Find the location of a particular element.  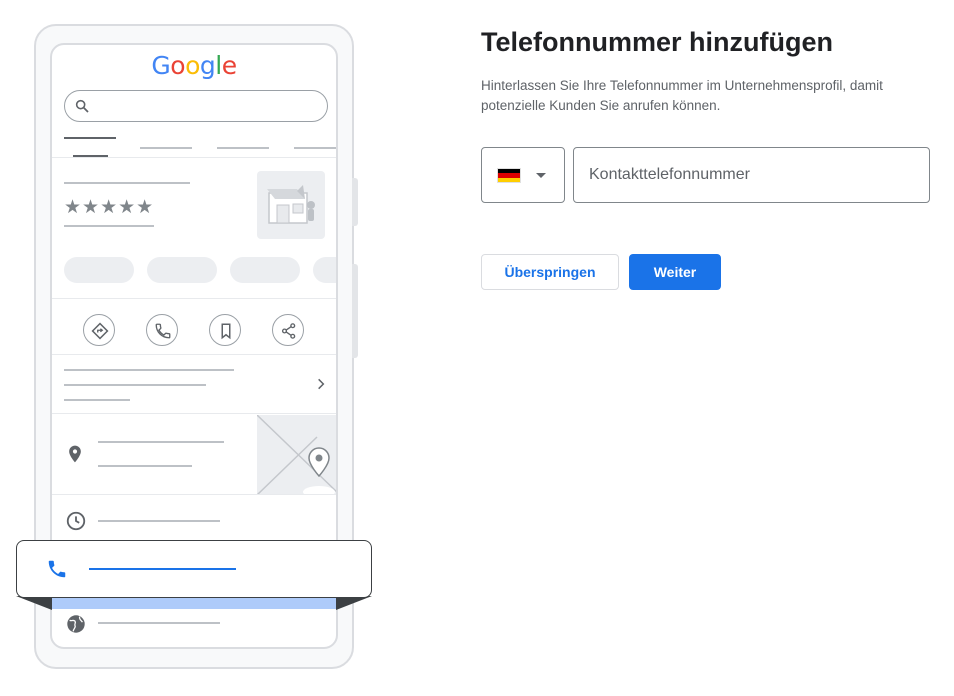

dropdown-arrow-icon is located at coordinates (541, 175).